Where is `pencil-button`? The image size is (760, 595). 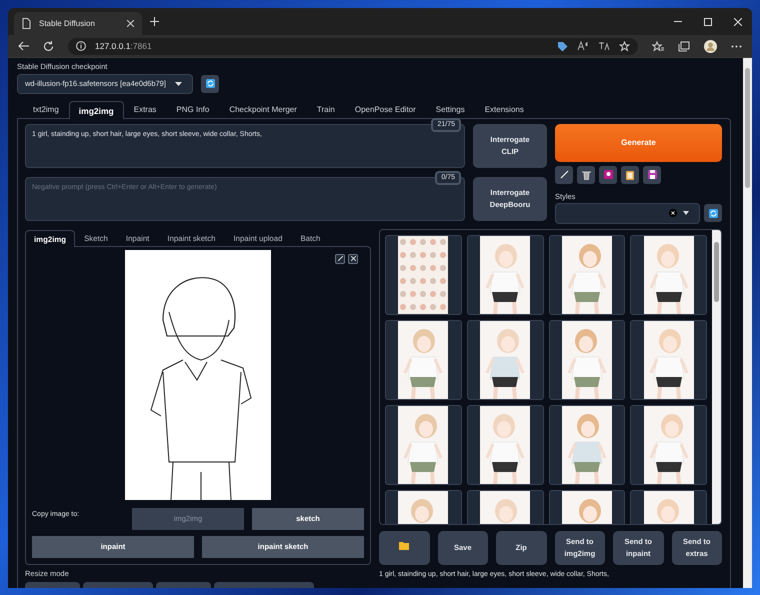
pencil-button is located at coordinates (564, 175).